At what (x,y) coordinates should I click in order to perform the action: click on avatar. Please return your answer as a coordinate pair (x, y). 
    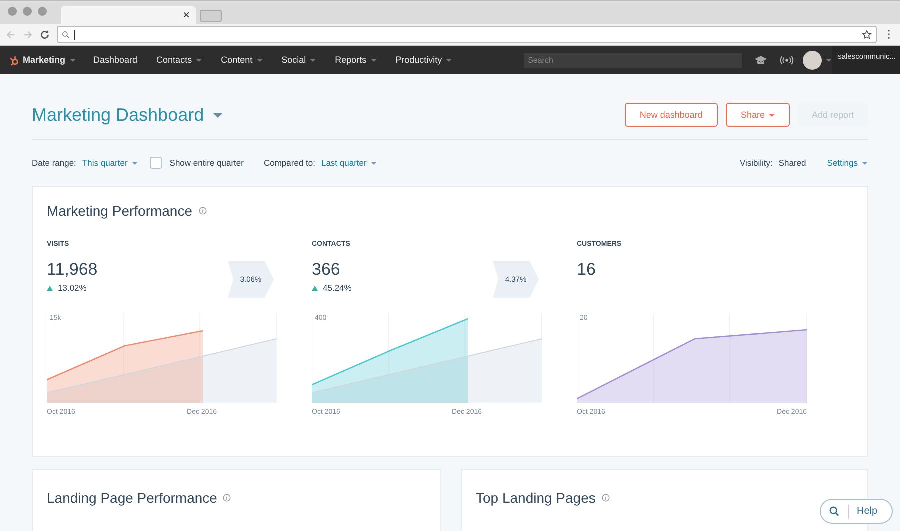
    Looking at the image, I should click on (812, 60).